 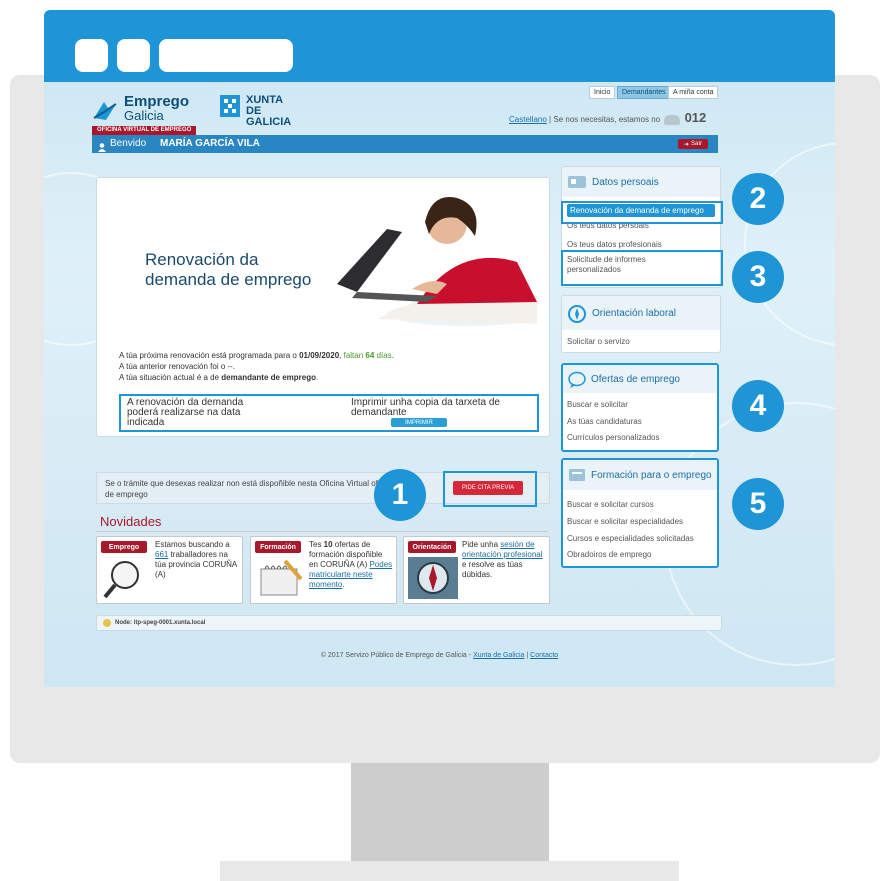 What do you see at coordinates (343, 584) in the screenshot?
I see `formacion-text-3: .` at bounding box center [343, 584].